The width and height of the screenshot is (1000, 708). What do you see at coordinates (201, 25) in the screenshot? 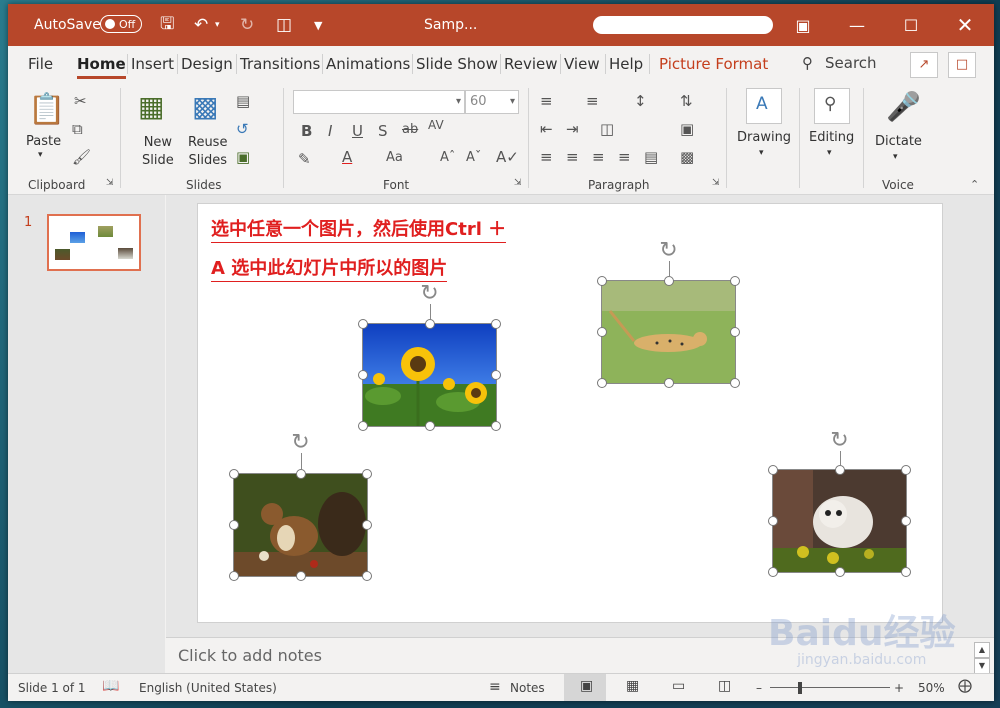
I see `undo-icon: ↶` at bounding box center [201, 25].